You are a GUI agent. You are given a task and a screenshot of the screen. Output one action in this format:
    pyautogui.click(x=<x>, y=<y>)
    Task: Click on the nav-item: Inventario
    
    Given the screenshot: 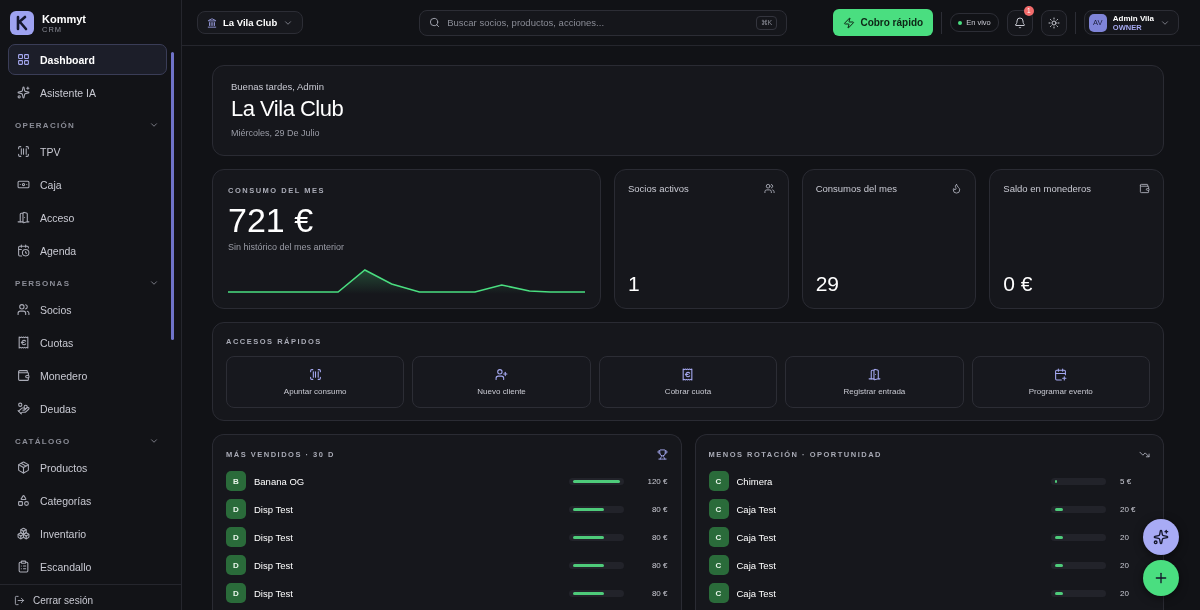 What is the action you would take?
    pyautogui.click(x=87, y=533)
    